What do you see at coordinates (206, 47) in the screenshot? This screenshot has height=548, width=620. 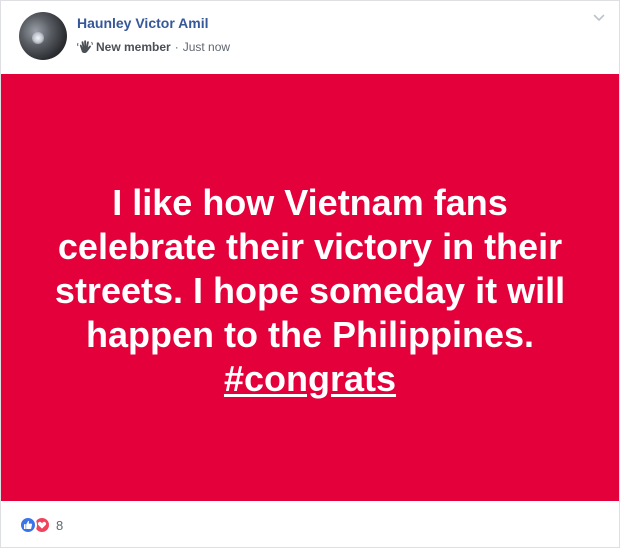 I see `post-timestamp: Just now` at bounding box center [206, 47].